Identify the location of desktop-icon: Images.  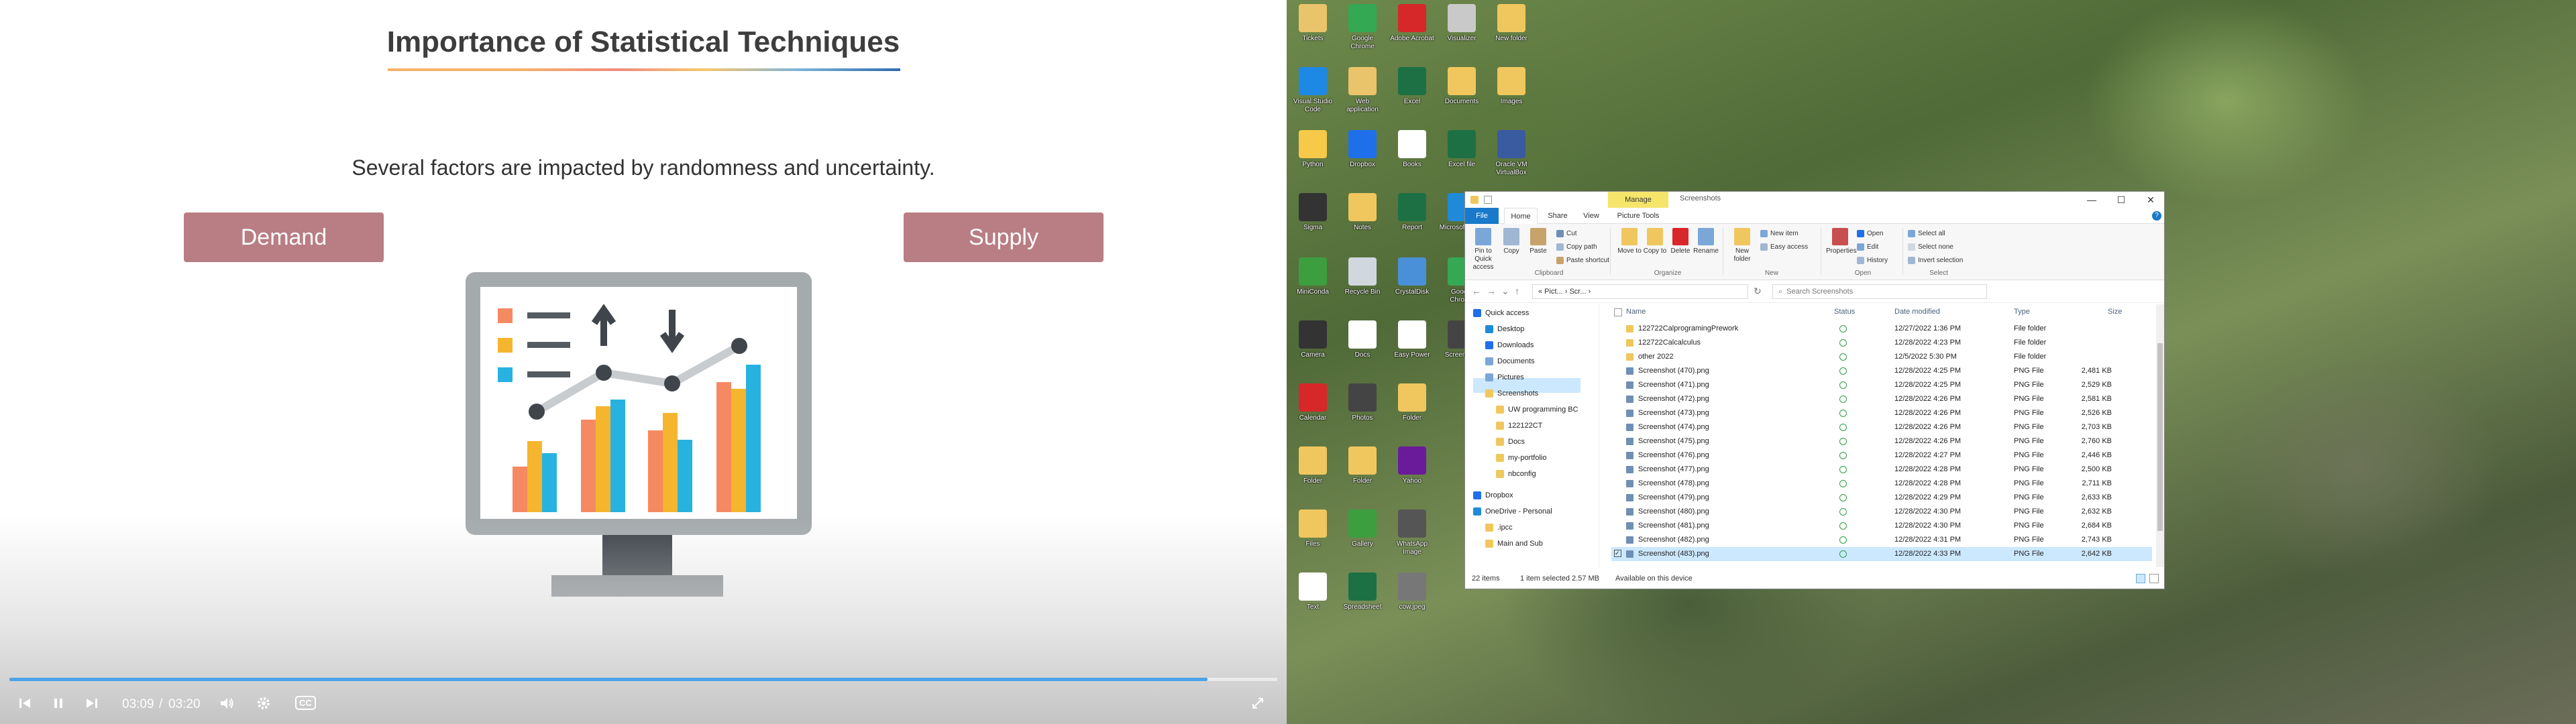
(1511, 92).